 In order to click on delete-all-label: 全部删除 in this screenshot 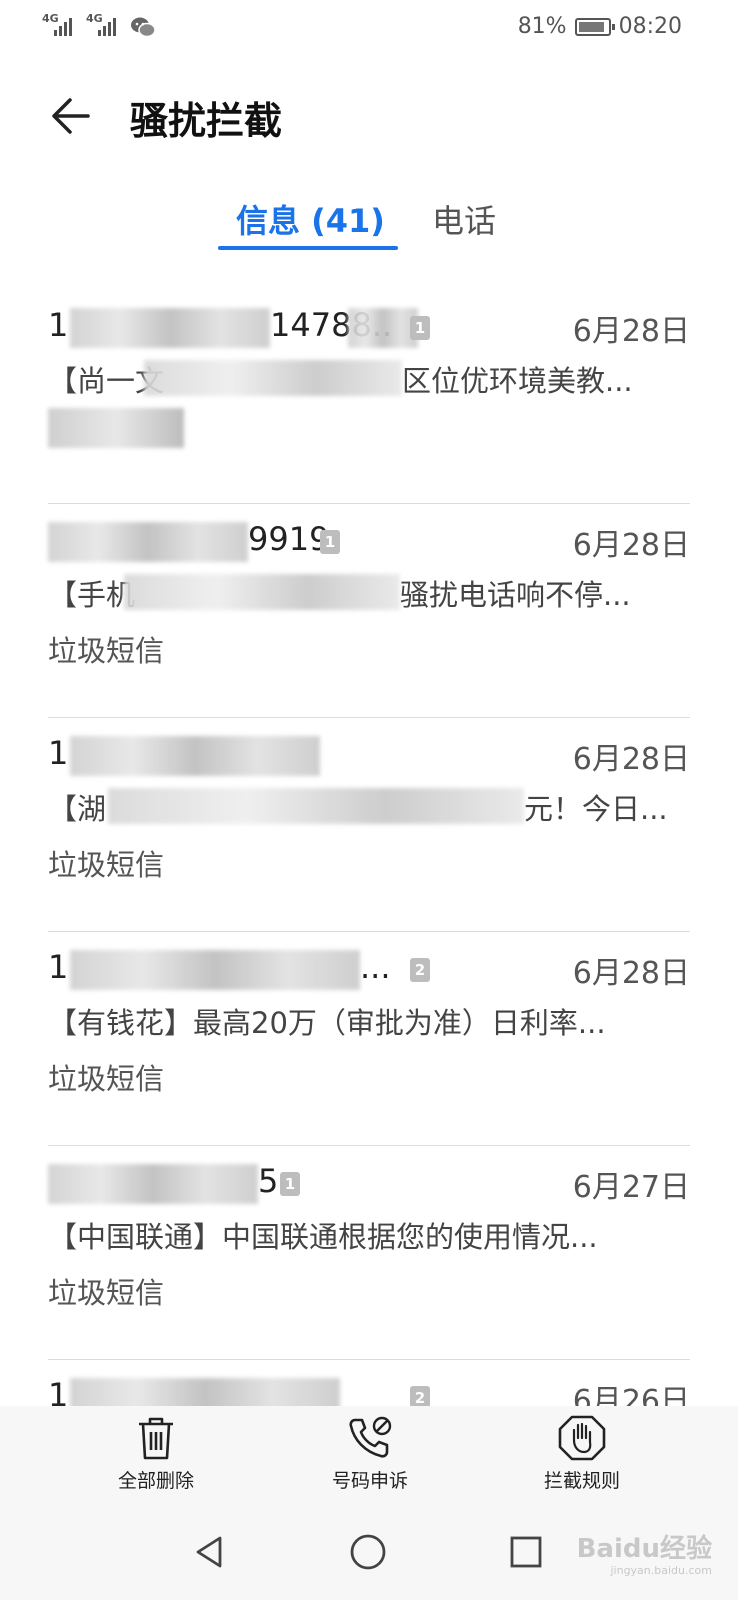, I will do `click(155, 1481)`.